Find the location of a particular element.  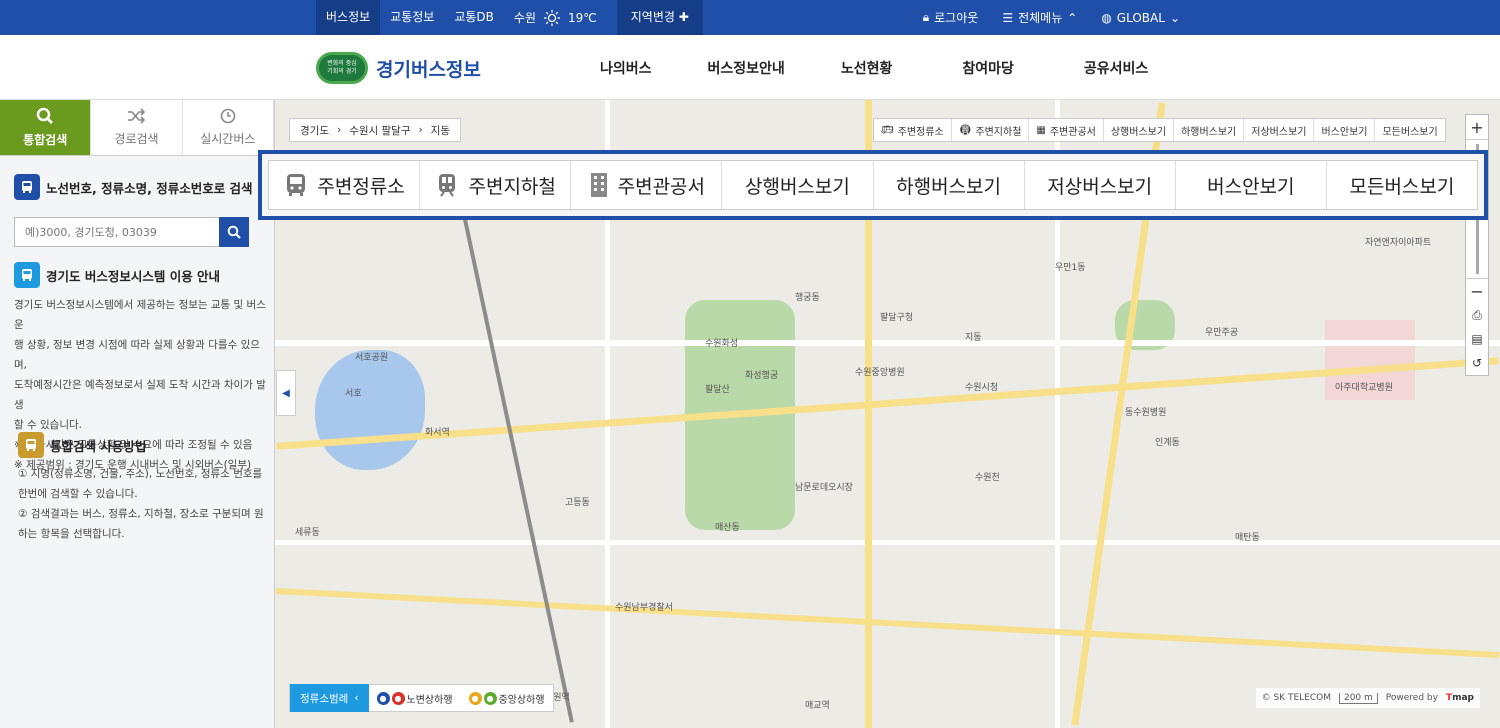

nav-bus-info-guide: 버스정보안내 is located at coordinates (746, 68).